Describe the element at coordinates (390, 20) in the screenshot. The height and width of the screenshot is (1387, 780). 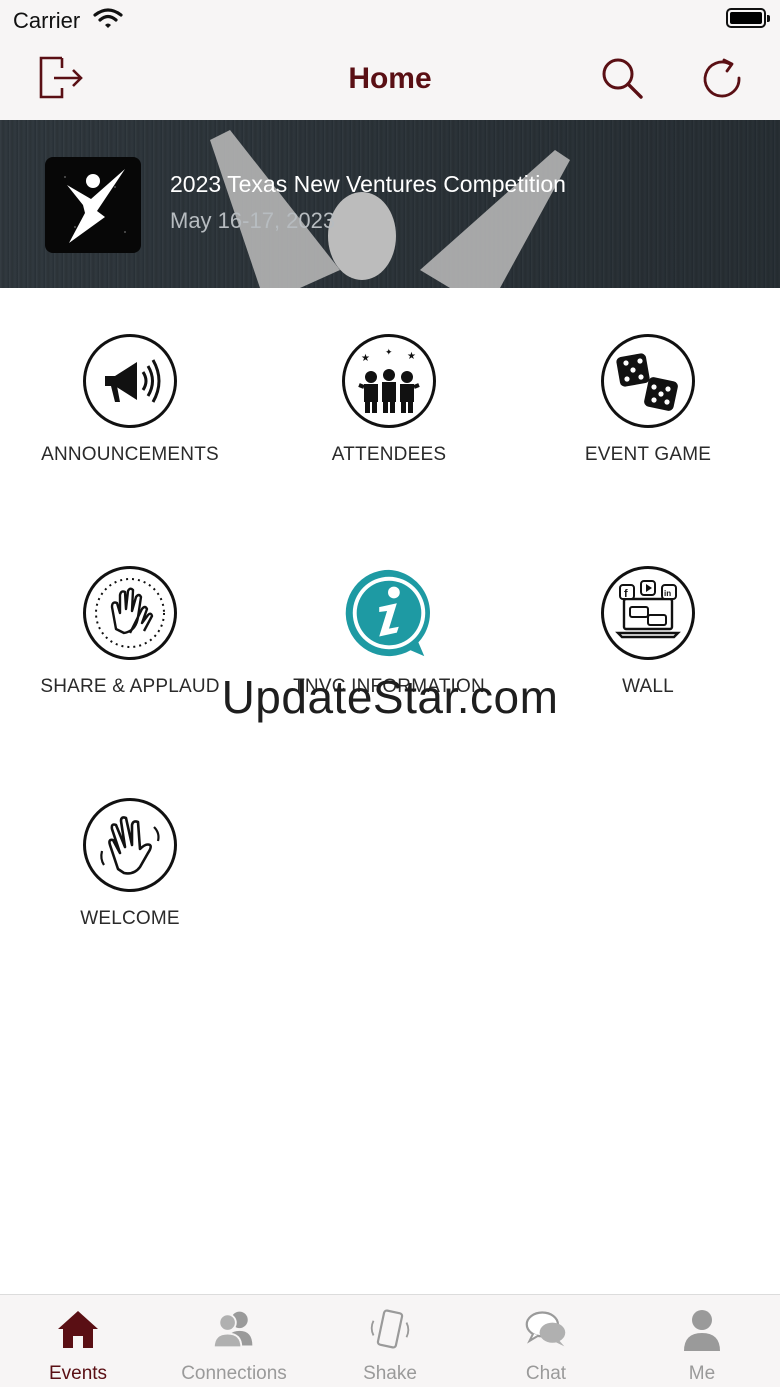
I see `status-bar: Carrier` at that location.